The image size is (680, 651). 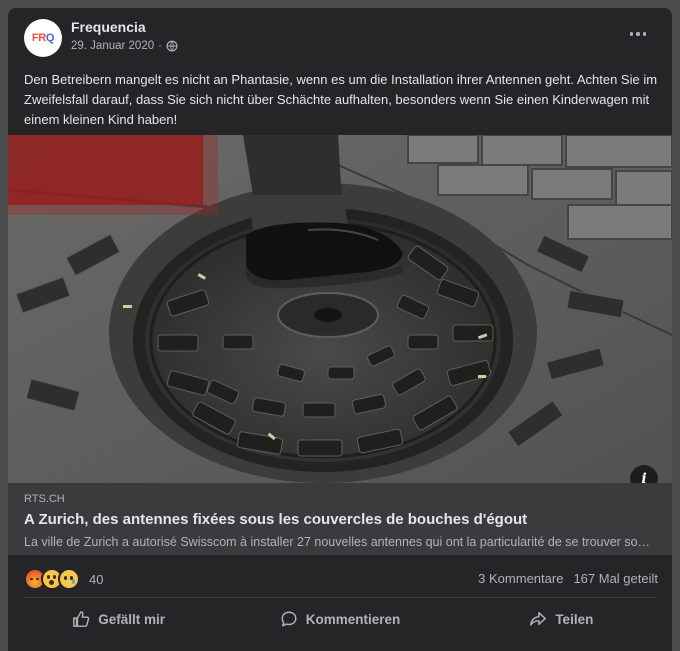 I want to click on post-header: FR Q Frequencia 29. Januar 2020 ·, so click(x=340, y=38).